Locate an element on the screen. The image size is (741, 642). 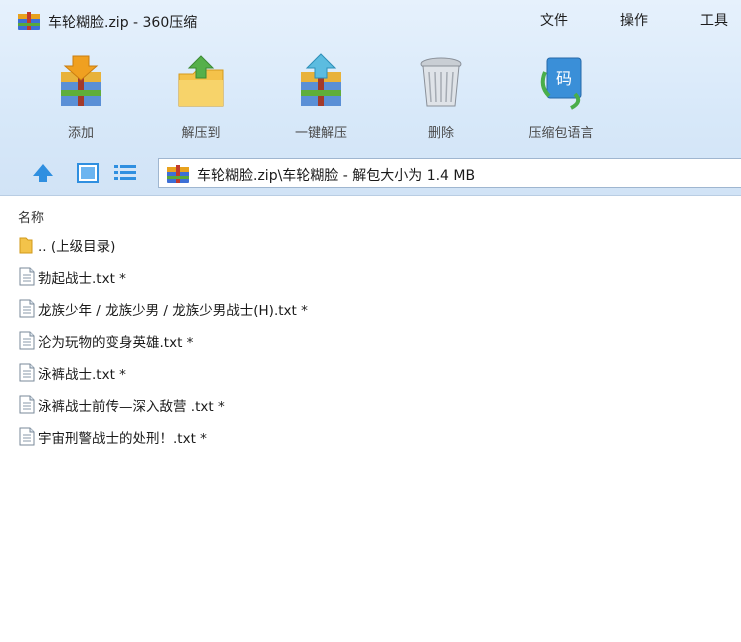
list-item-parent-folder: .. (上级目录) is located at coordinates (368, 244).